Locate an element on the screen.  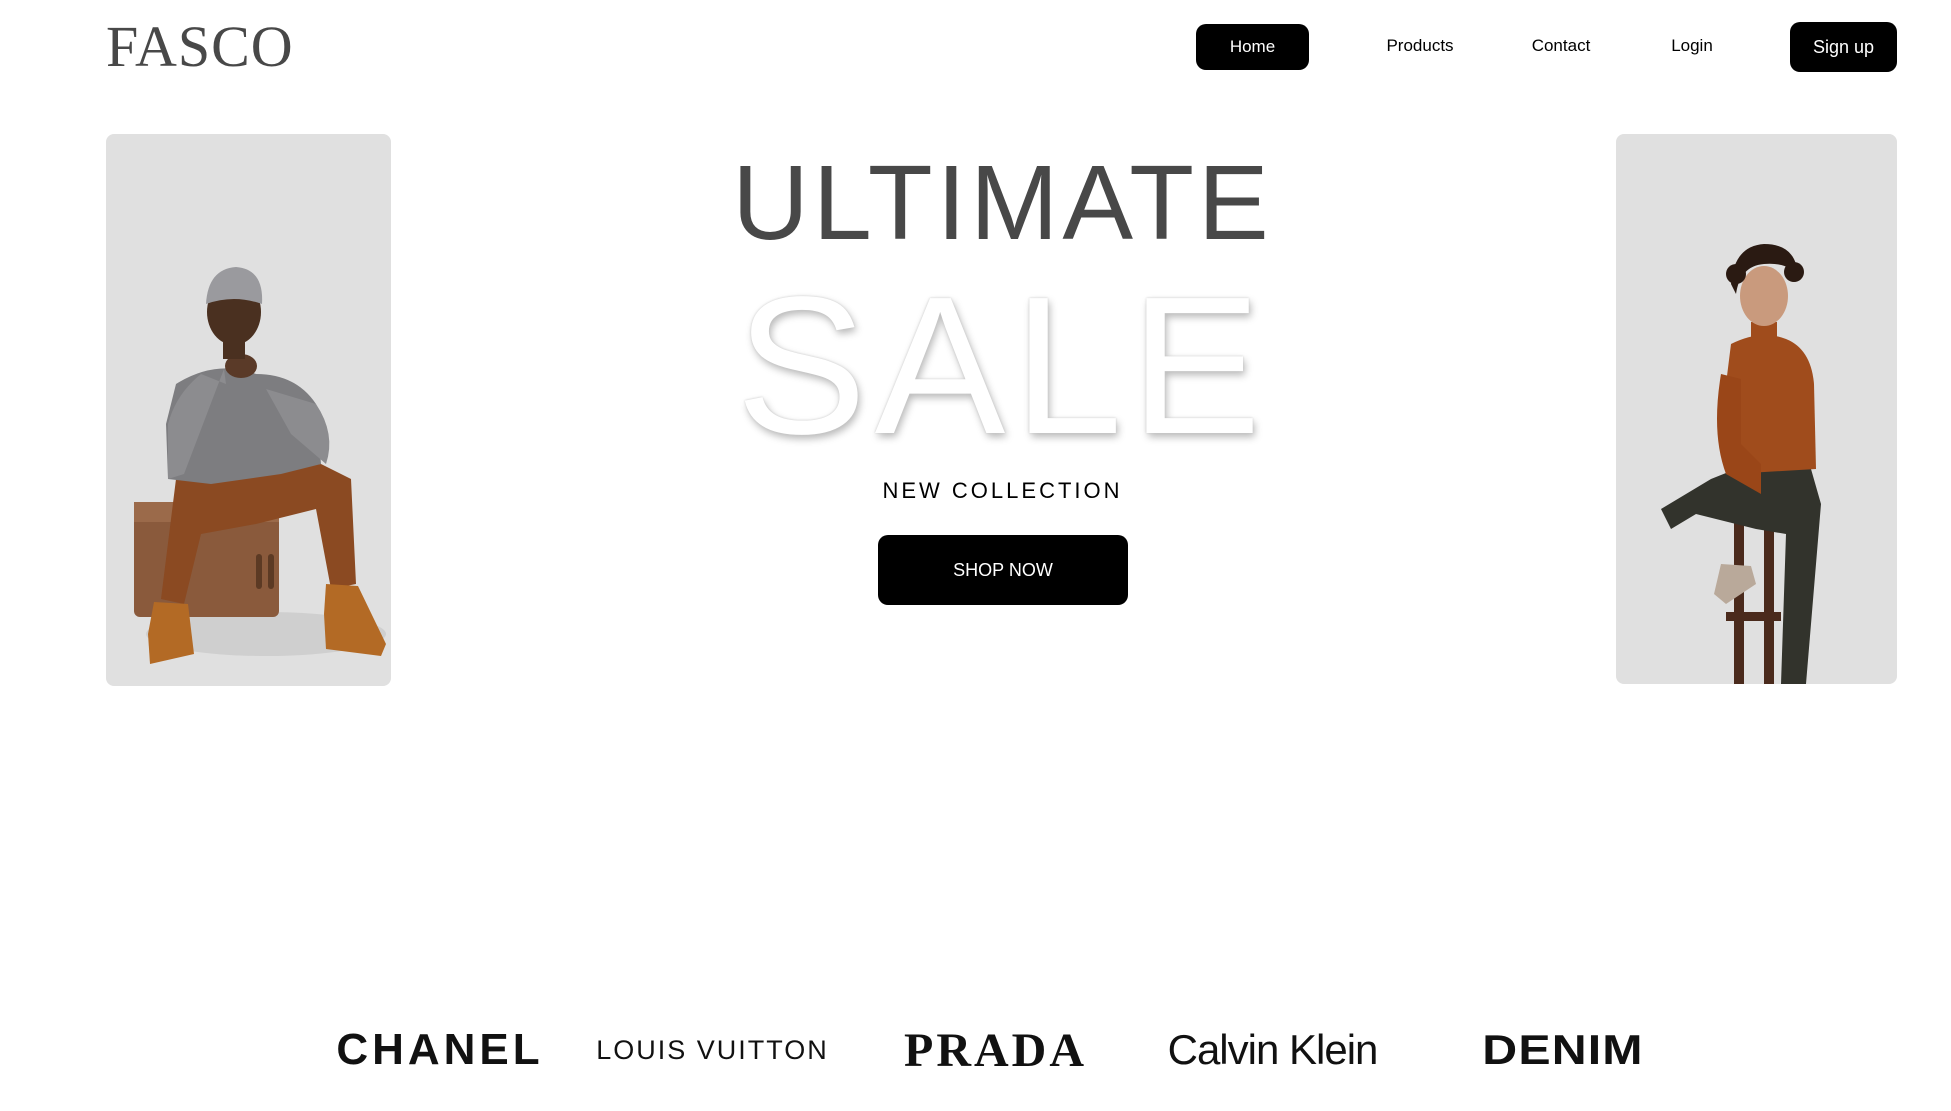
nav-contact-link: Contact is located at coordinates (1561, 46).